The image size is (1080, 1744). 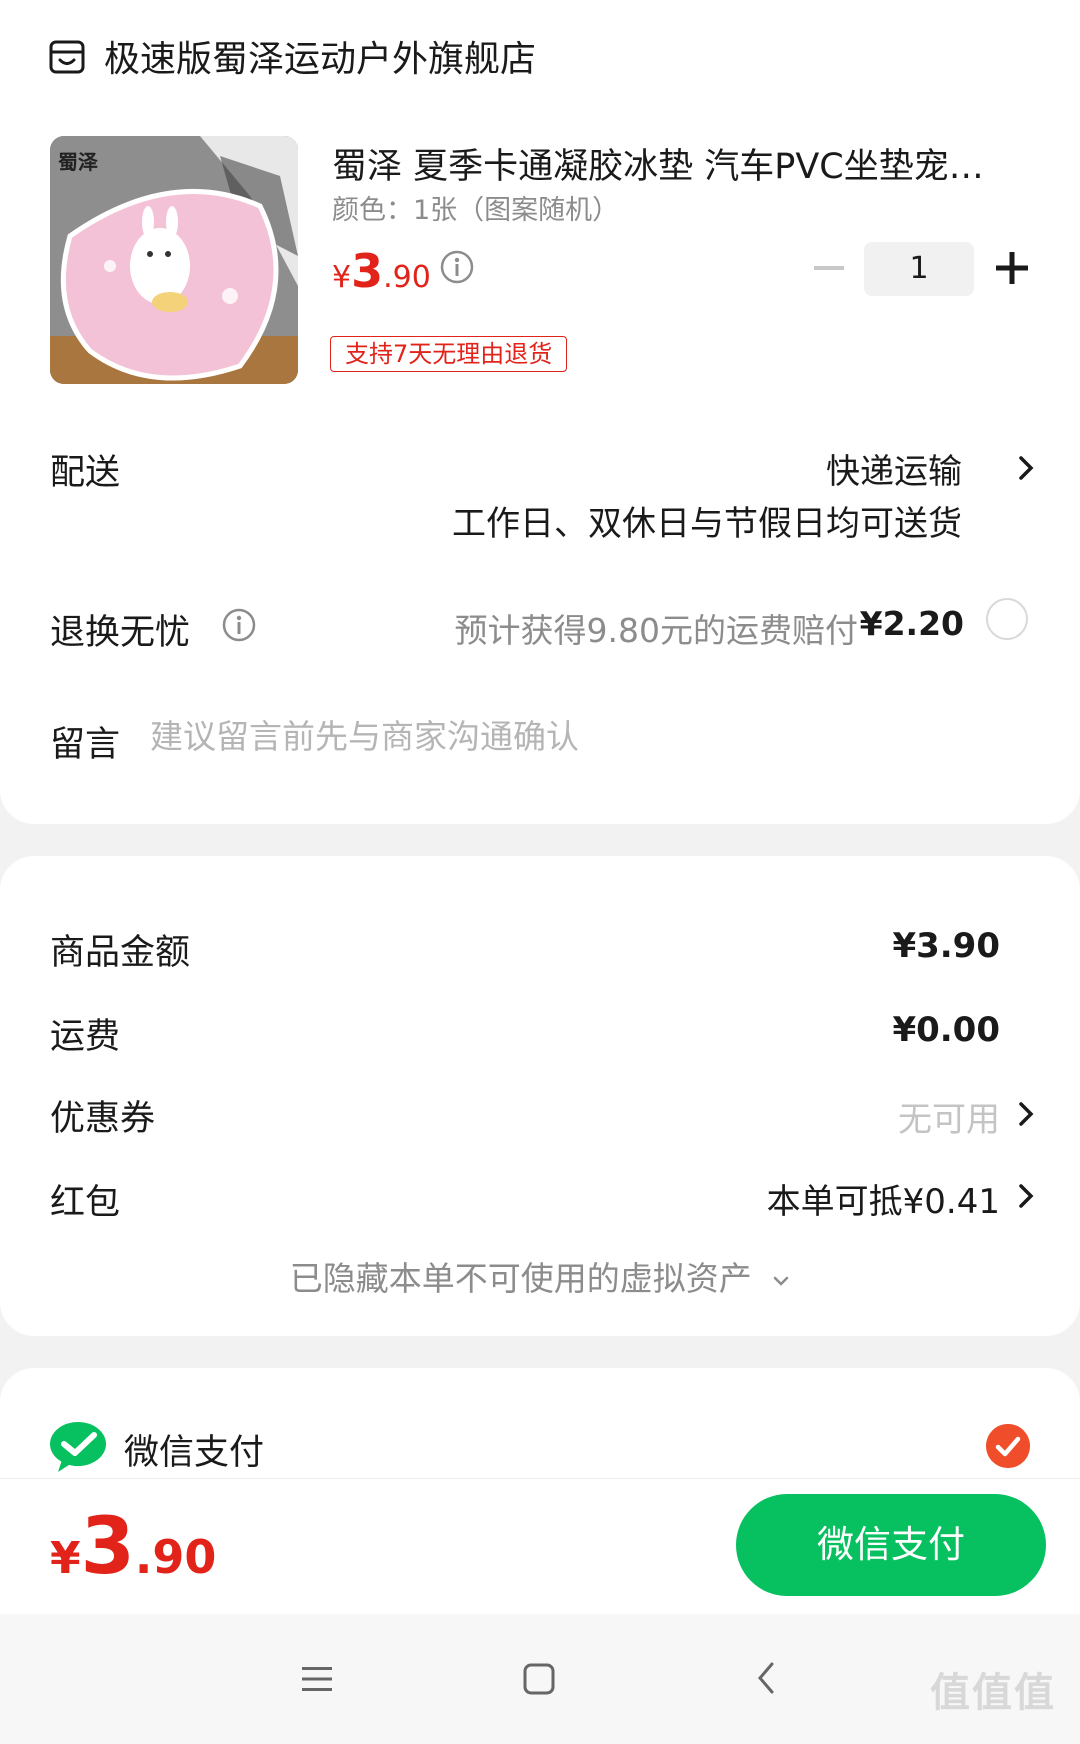 What do you see at coordinates (946, 946) in the screenshot?
I see `goods-amount-value: ¥3.90` at bounding box center [946, 946].